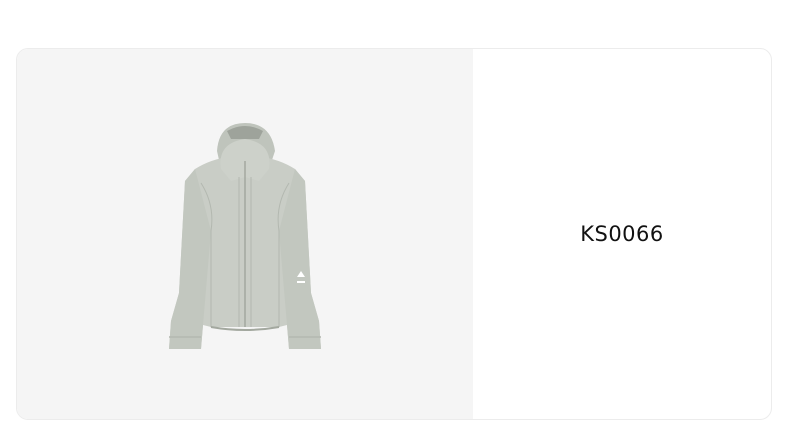  I want to click on product-code: KS0066, so click(622, 234).